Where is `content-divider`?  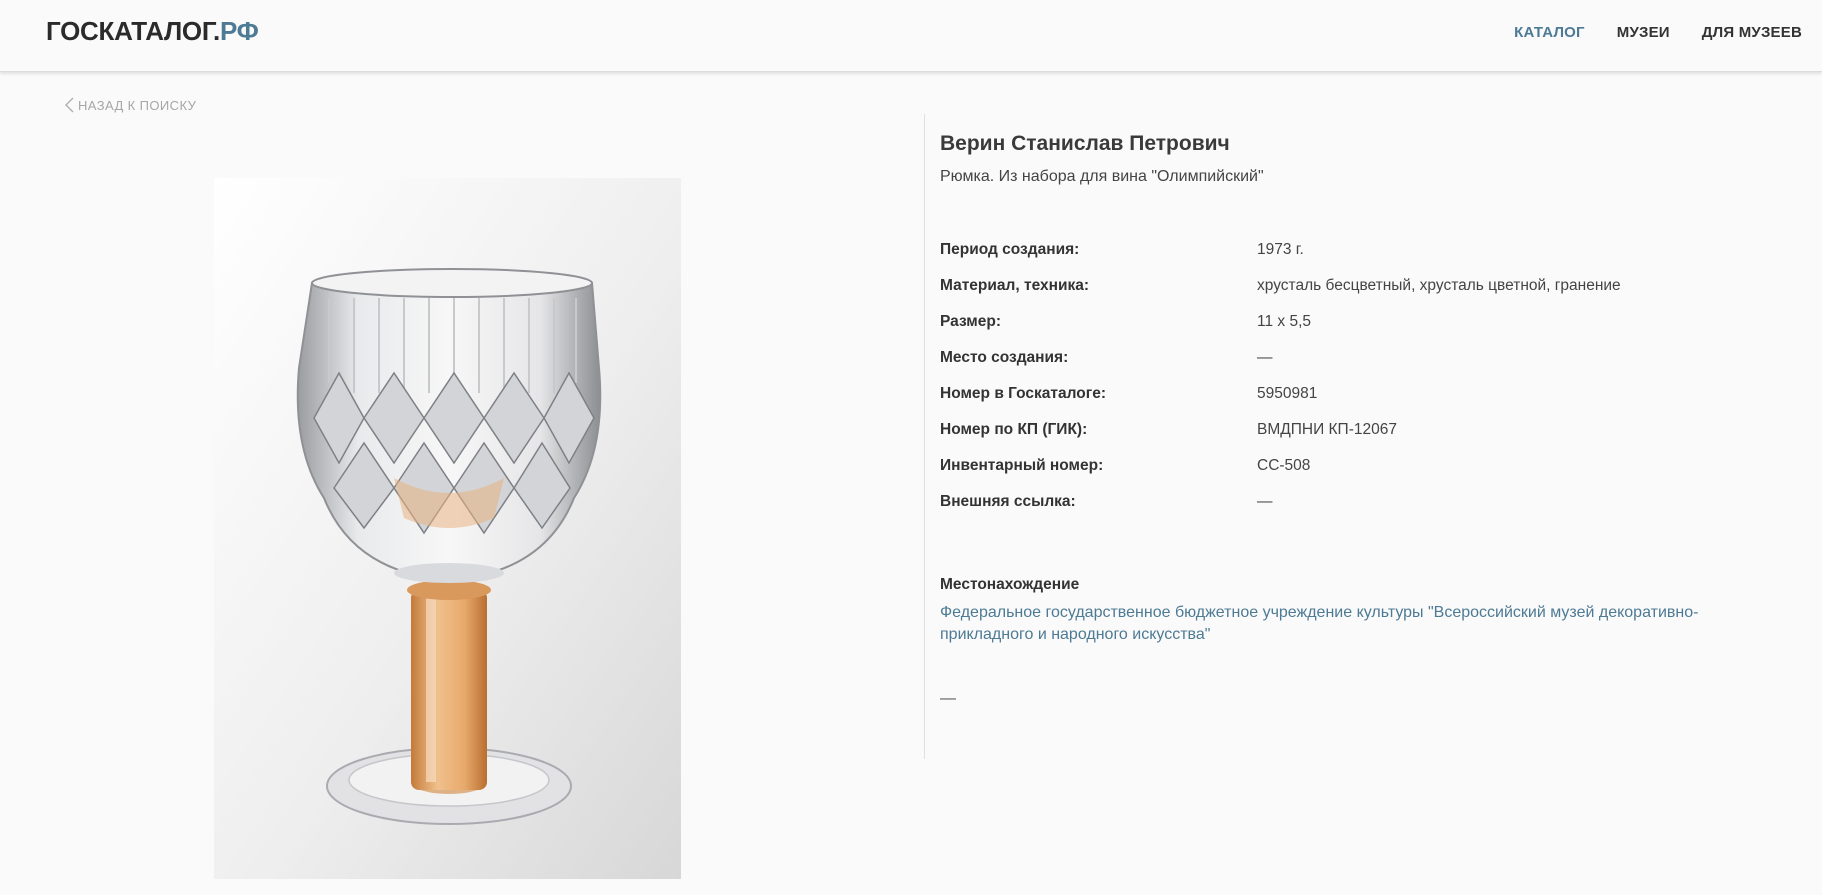
content-divider is located at coordinates (924, 436).